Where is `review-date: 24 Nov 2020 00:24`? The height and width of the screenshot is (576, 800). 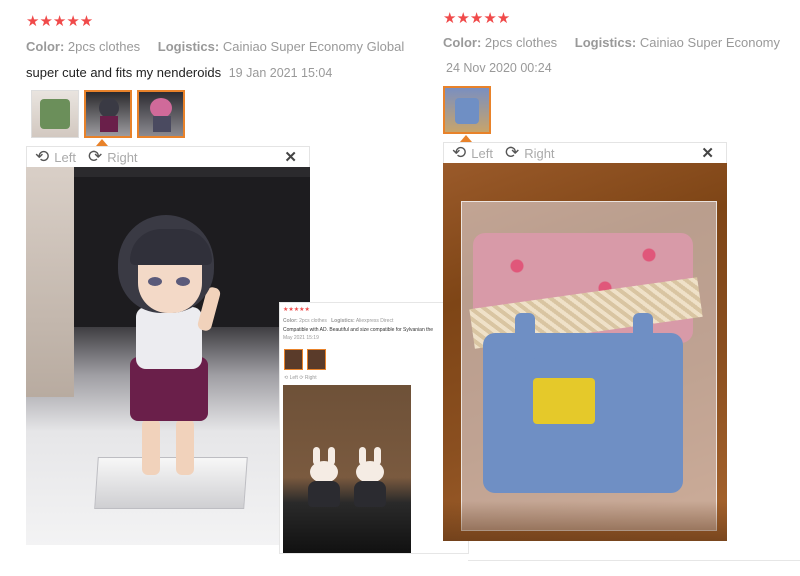
review-date: 24 Nov 2020 00:24 is located at coordinates (499, 68).